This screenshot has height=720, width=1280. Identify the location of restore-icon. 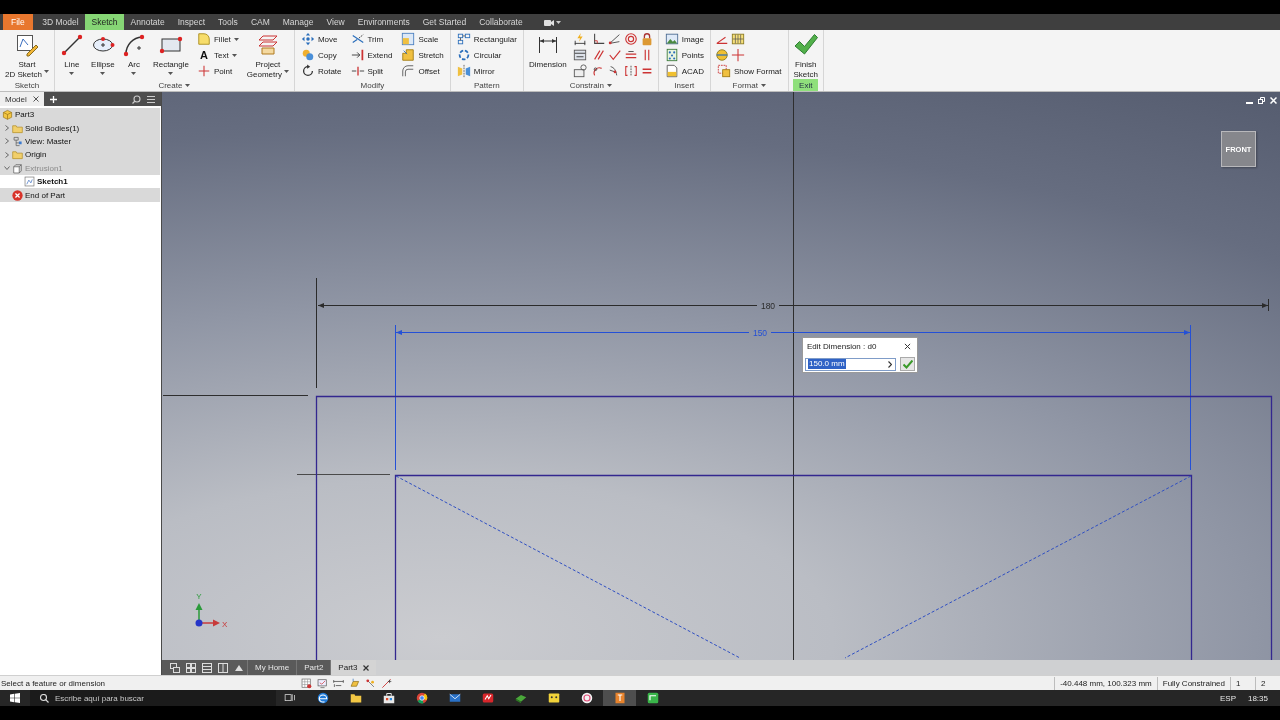
(1261, 100).